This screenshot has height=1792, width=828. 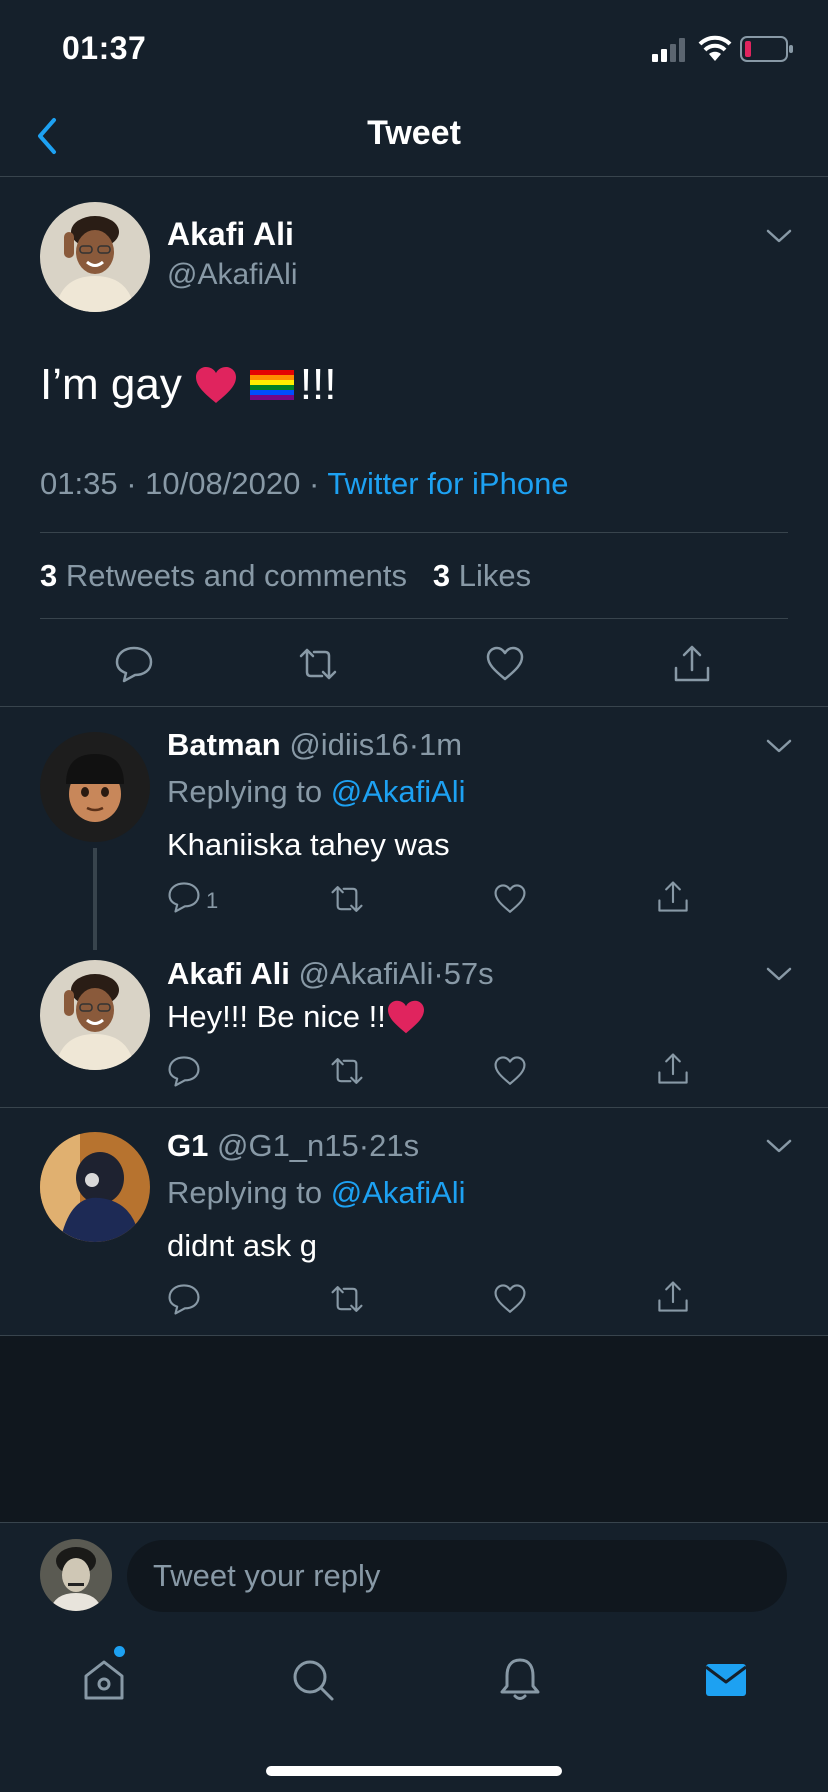 I want to click on tweet-source-link: Twitter for iPhone, so click(x=447, y=483).